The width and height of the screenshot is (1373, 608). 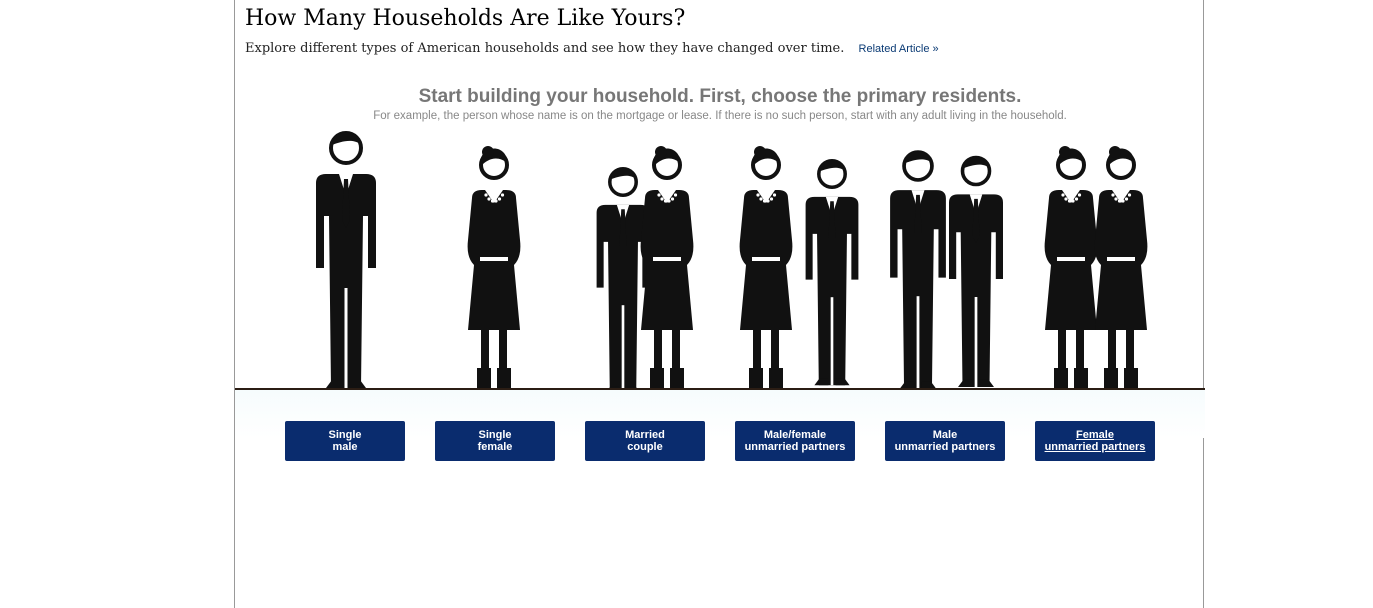 I want to click on button-label-line2: male, so click(x=345, y=447).